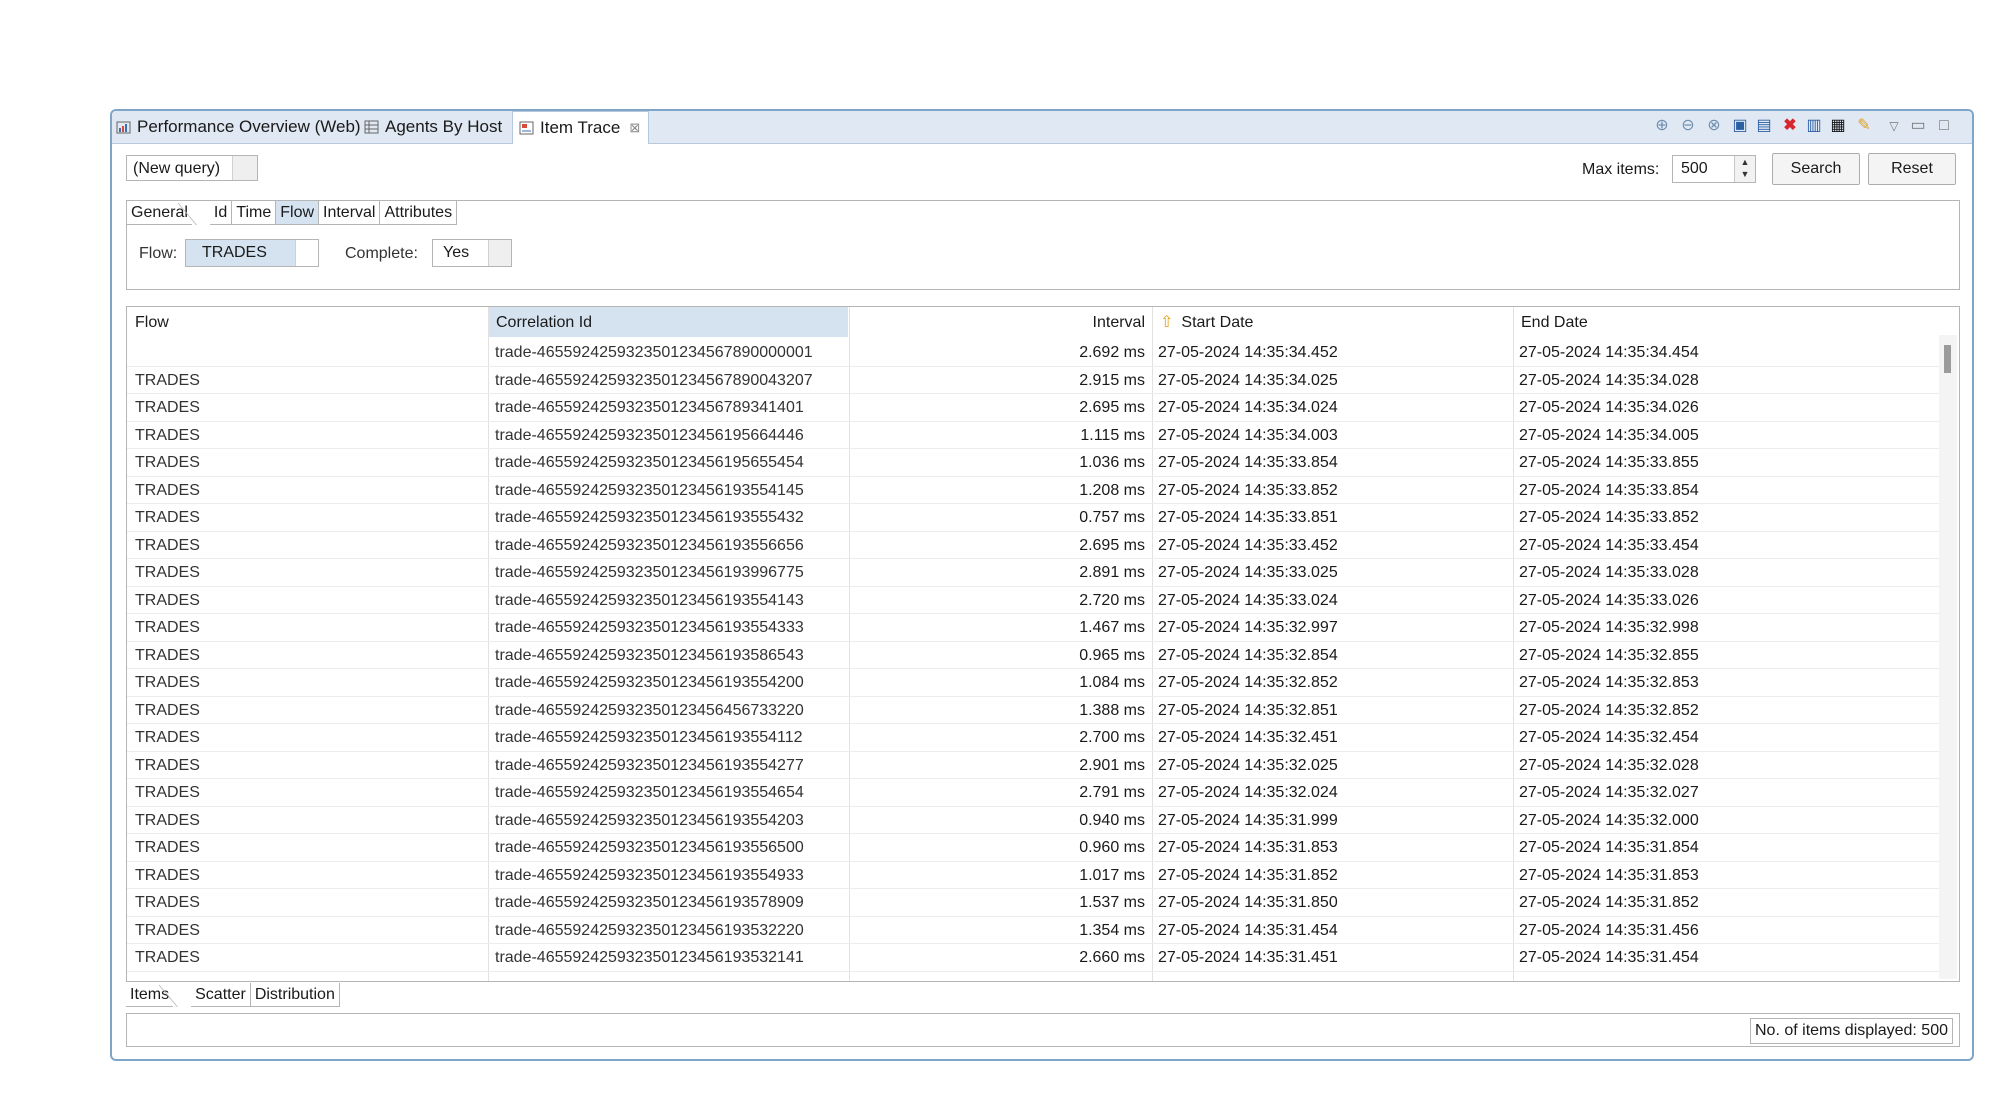 This screenshot has width=2000, height=1094. I want to click on tab-time: Time, so click(254, 213).